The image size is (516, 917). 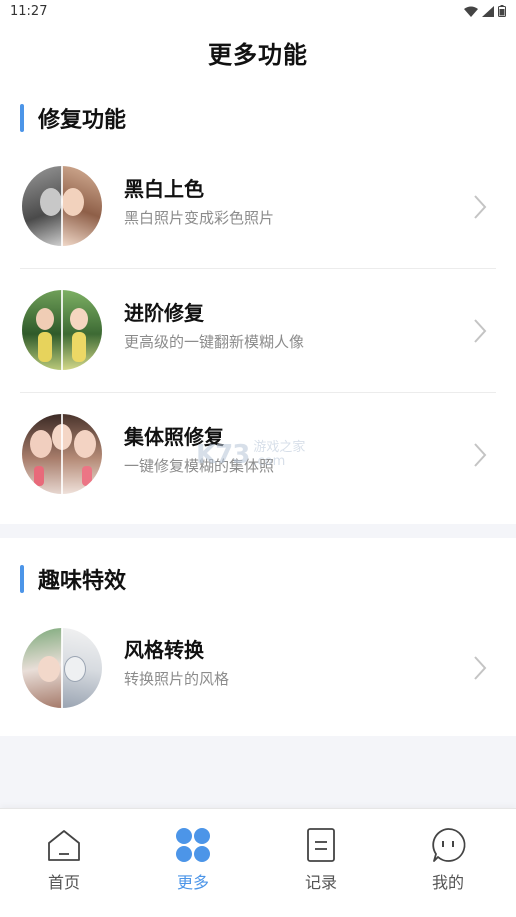 What do you see at coordinates (449, 845) in the screenshot?
I see `profile-icon` at bounding box center [449, 845].